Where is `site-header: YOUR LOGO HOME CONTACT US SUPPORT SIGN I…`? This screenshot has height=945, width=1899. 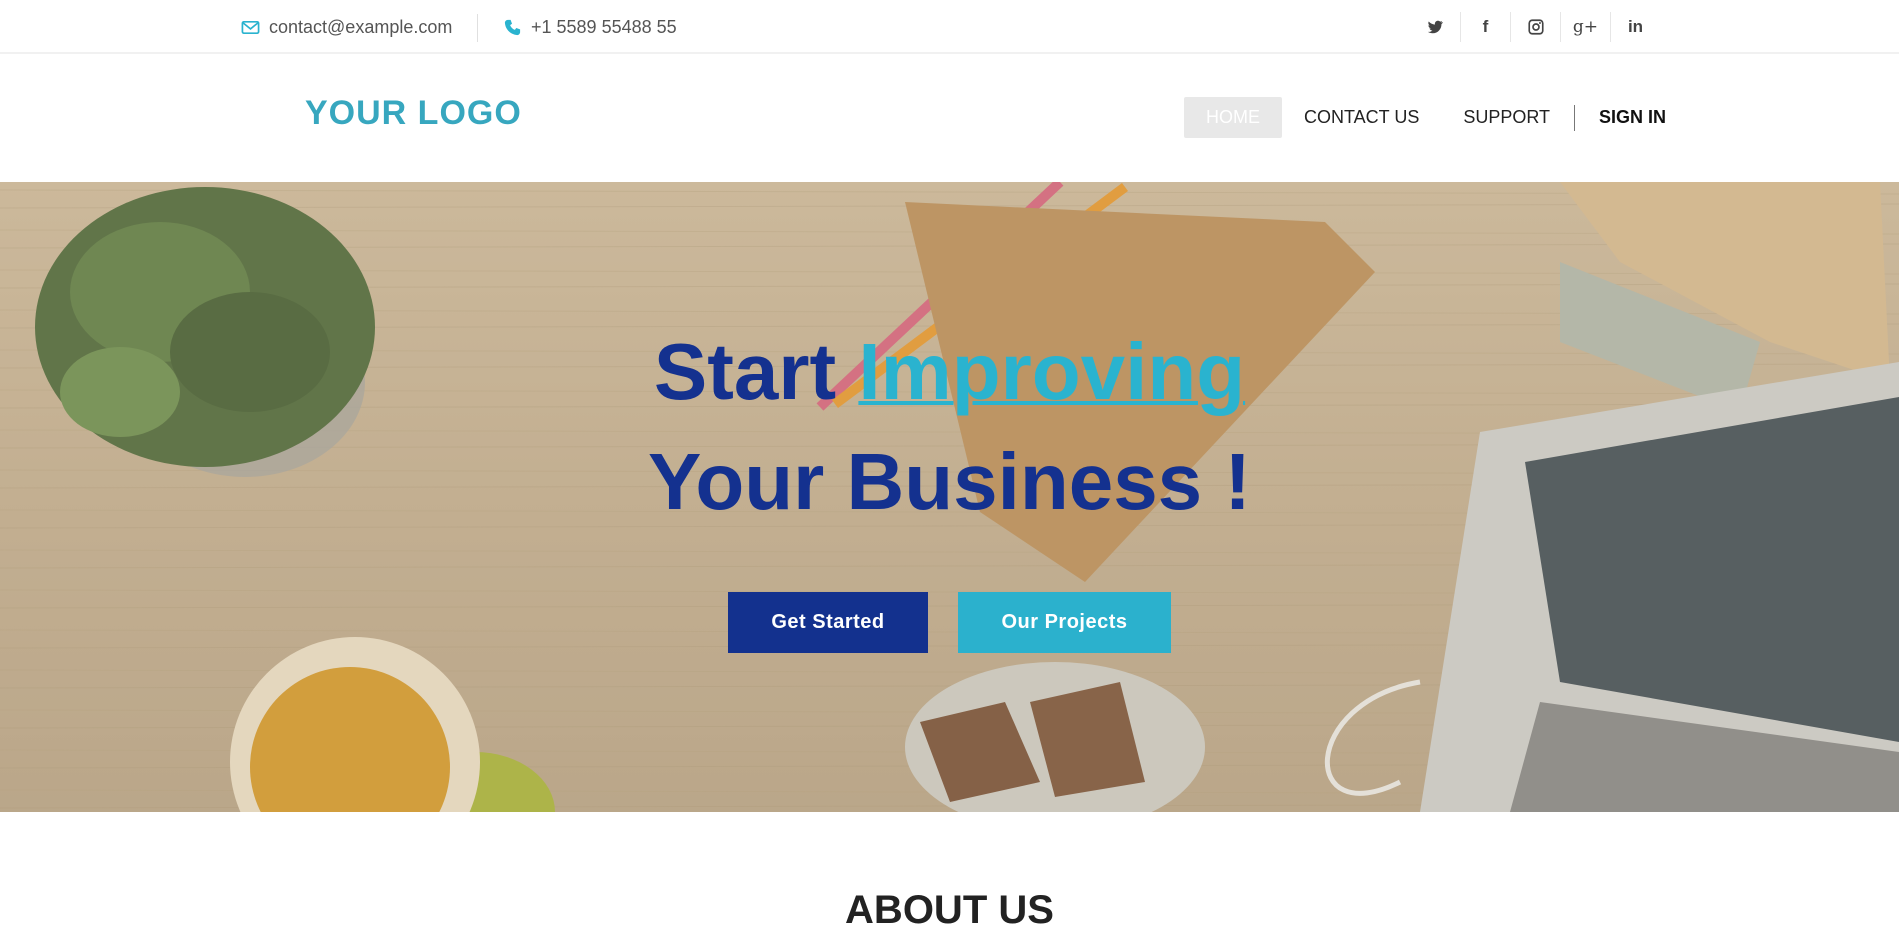 site-header: YOUR LOGO HOME CONTACT US SUPPORT SIGN I… is located at coordinates (949, 118).